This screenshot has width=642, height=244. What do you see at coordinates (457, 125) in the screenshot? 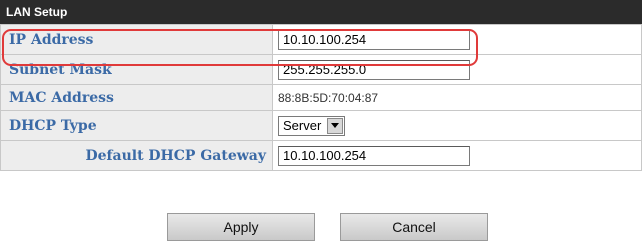
I see `dhcp-type-cell: Server` at bounding box center [457, 125].